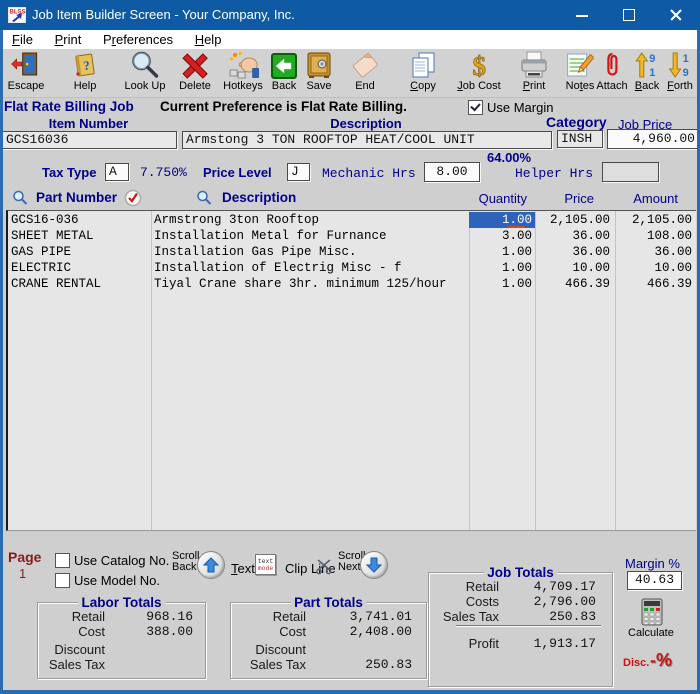  I want to click on category-field: INSH, so click(580, 139).